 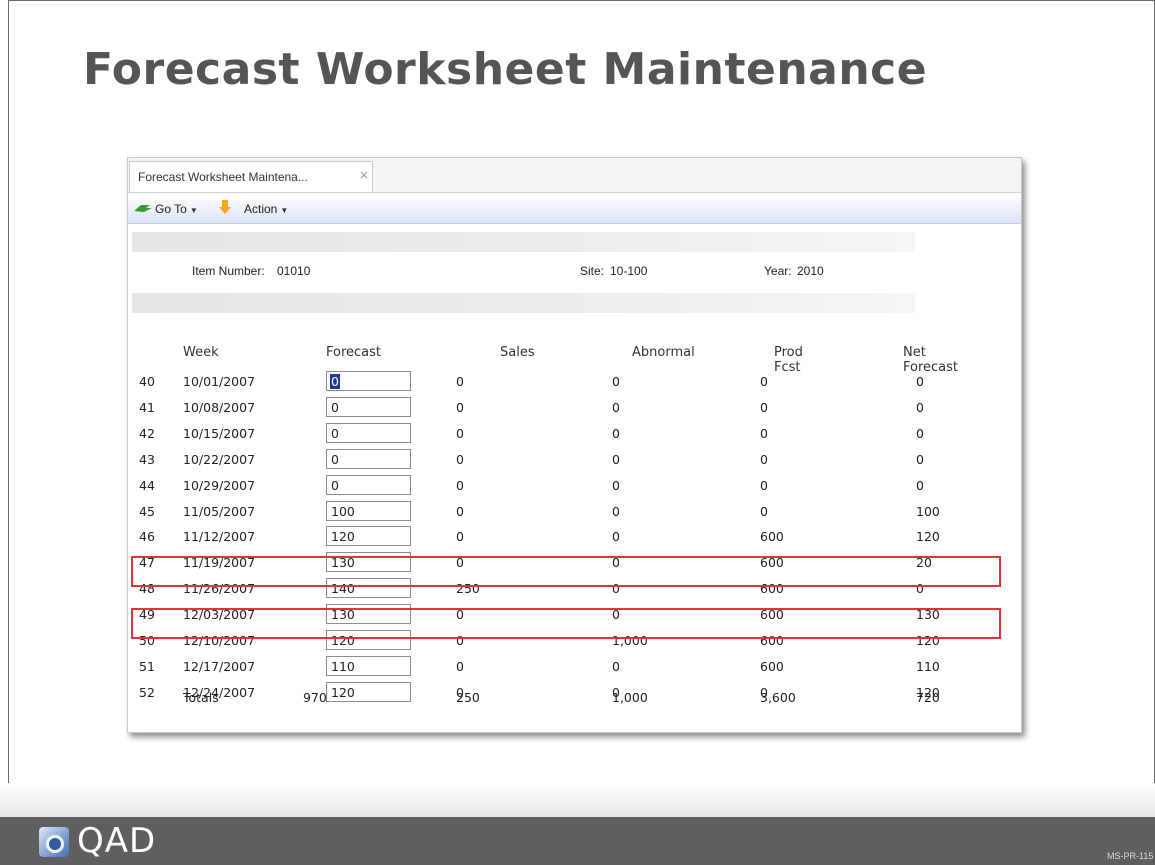 What do you see at coordinates (294, 271) in the screenshot?
I see `item-number-value: 01010` at bounding box center [294, 271].